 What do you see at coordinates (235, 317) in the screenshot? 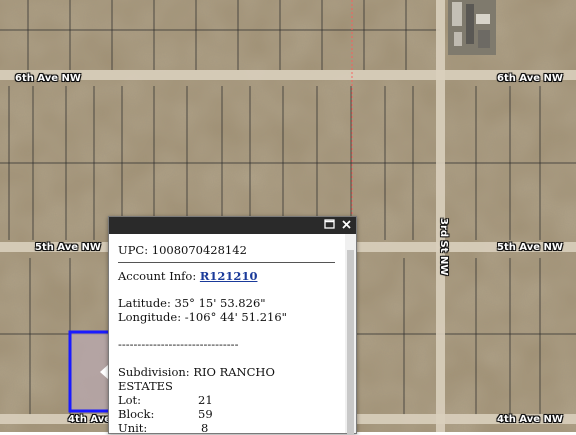
I see `longitude-value: -106° 44' 51.216"` at bounding box center [235, 317].